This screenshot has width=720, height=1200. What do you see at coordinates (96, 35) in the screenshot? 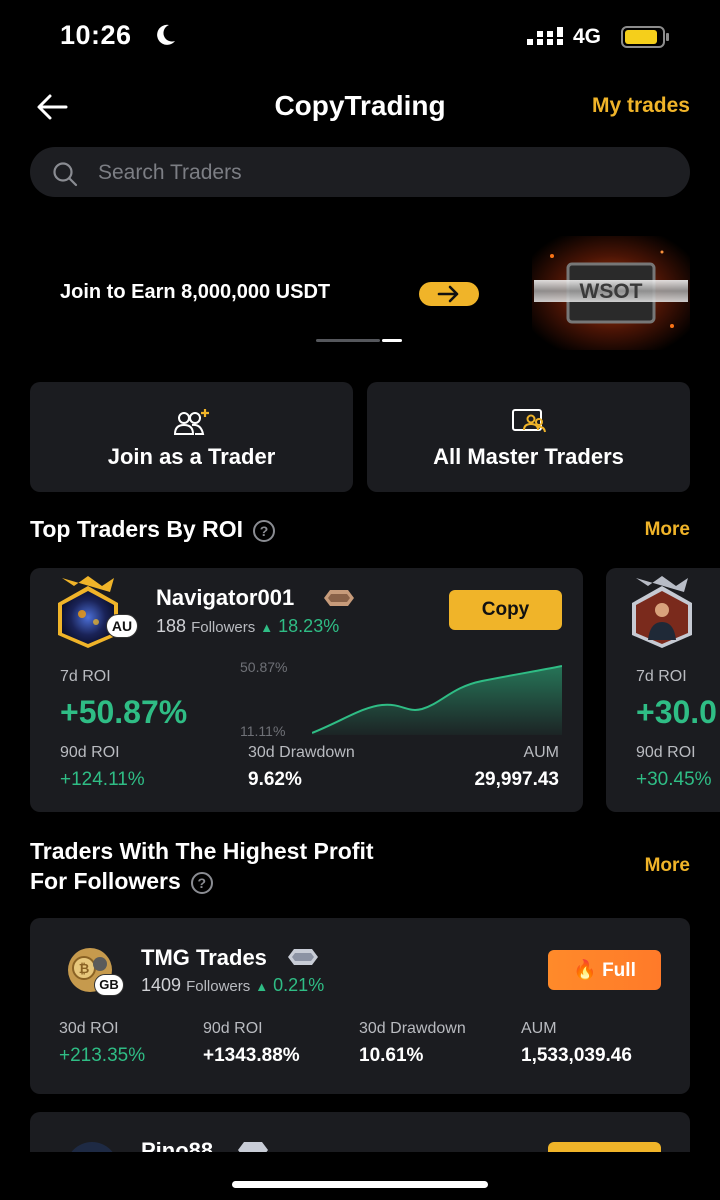
I see `status-time: 10:26` at bounding box center [96, 35].